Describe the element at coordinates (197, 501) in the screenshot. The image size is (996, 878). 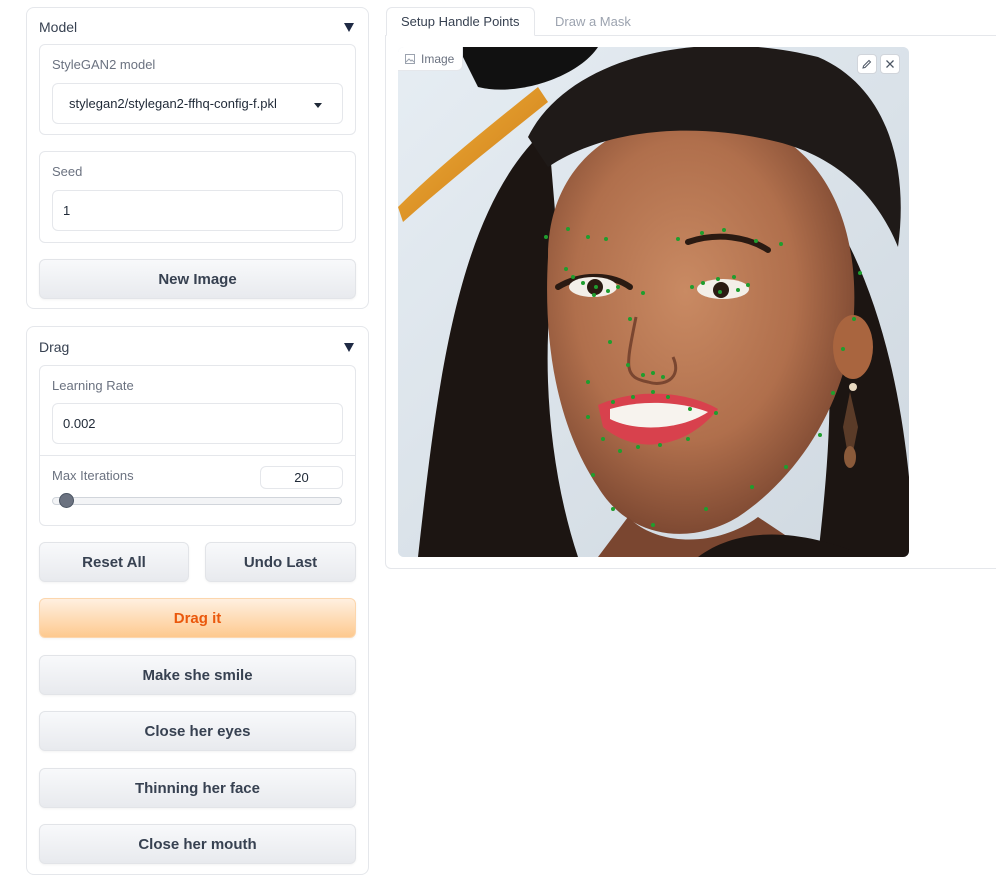
I see `max-iterations-slider-track` at that location.